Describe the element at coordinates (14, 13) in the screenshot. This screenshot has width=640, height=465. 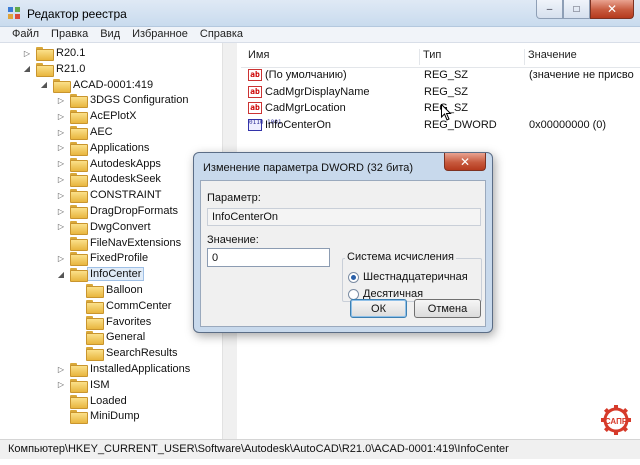
I see `registry-icon` at that location.